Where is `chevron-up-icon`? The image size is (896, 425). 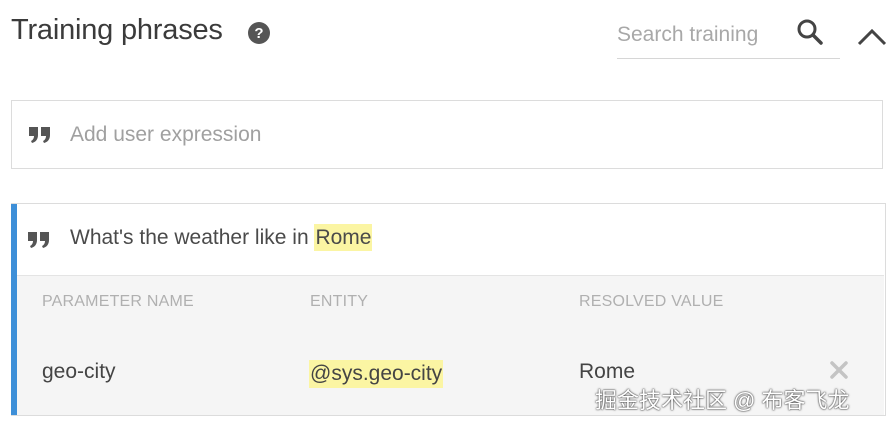 chevron-up-icon is located at coordinates (872, 36).